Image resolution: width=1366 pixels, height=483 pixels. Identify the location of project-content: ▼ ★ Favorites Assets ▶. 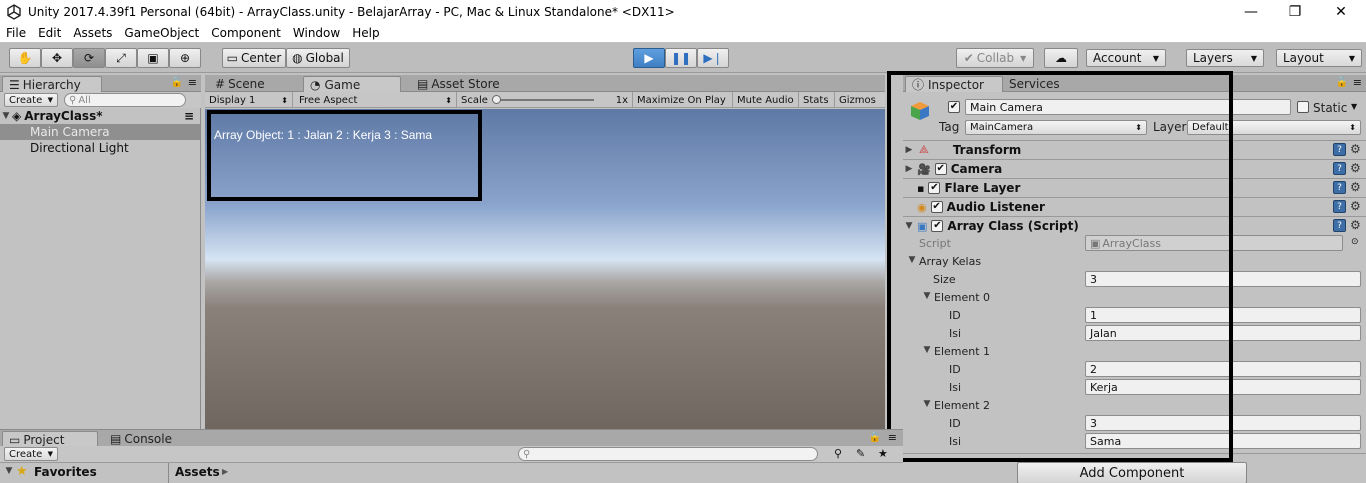
(451, 473).